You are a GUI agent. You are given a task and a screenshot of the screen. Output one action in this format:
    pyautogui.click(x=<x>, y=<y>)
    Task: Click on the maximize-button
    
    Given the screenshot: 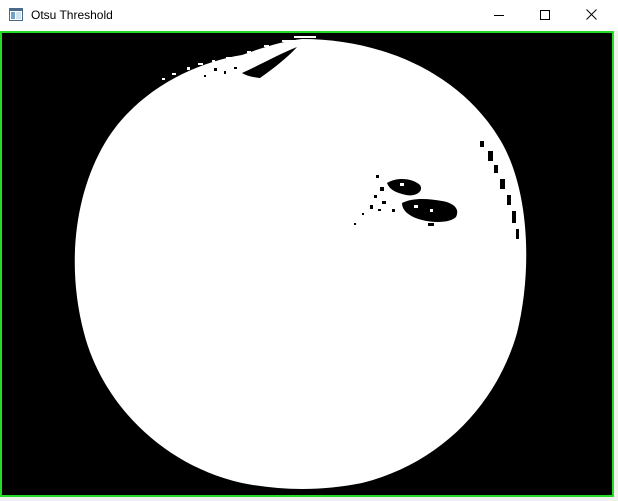 What is the action you would take?
    pyautogui.click(x=545, y=15)
    